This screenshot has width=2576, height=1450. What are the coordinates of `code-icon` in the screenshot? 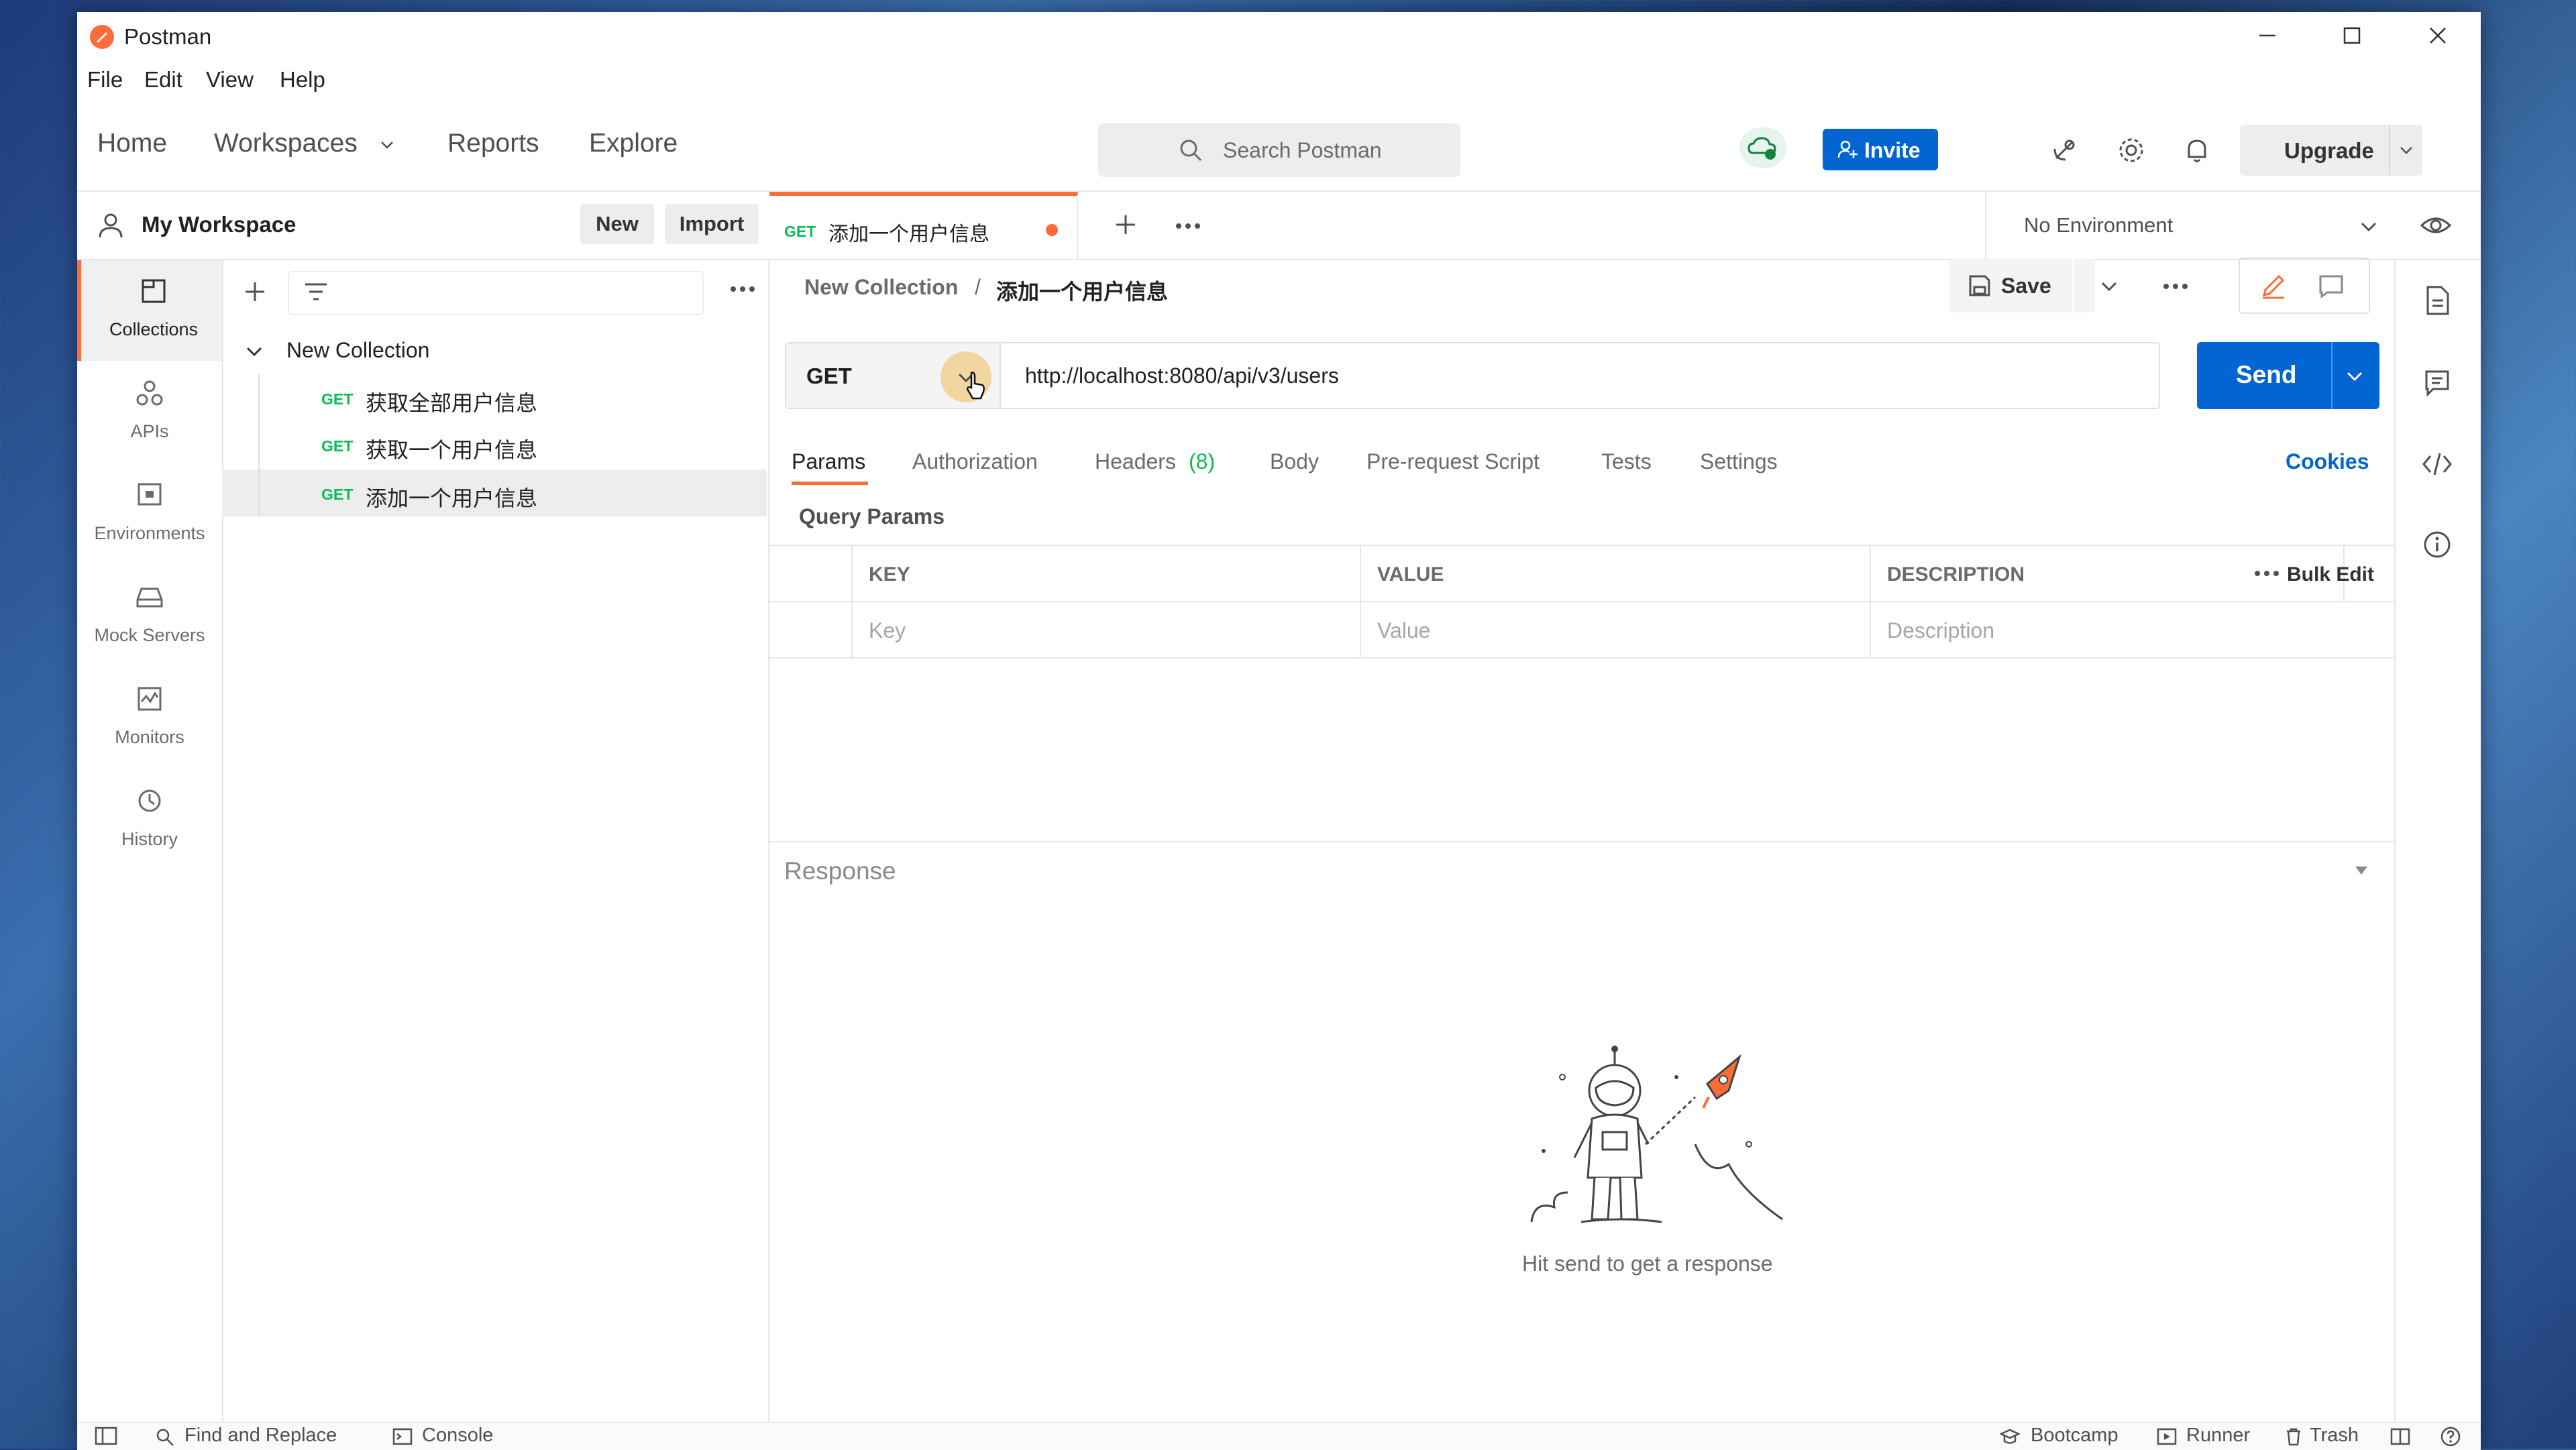 It's located at (2437, 464).